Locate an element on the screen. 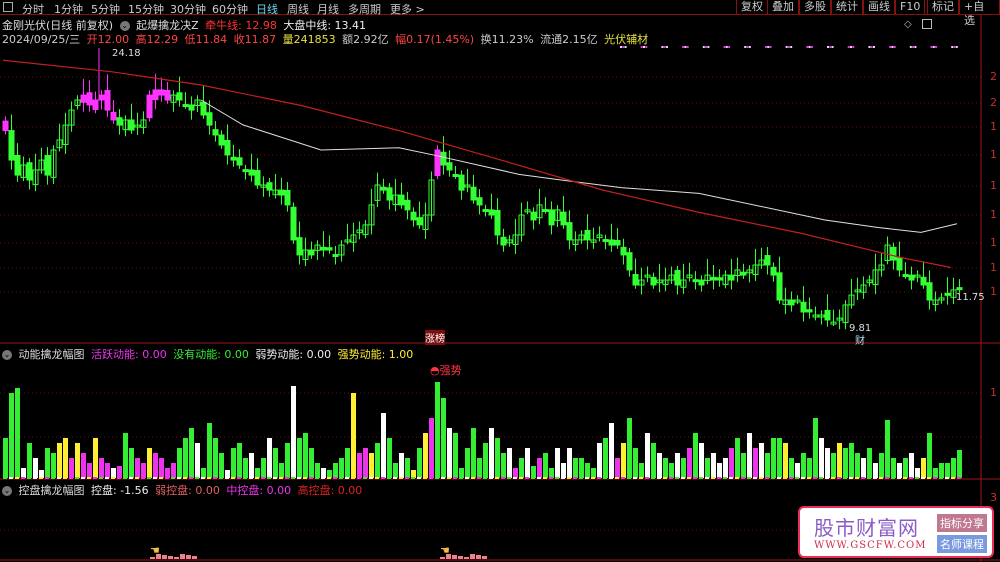 Image resolution: width=1000 pixels, height=562 pixels. stats-button: 统计 is located at coordinates (847, 7).